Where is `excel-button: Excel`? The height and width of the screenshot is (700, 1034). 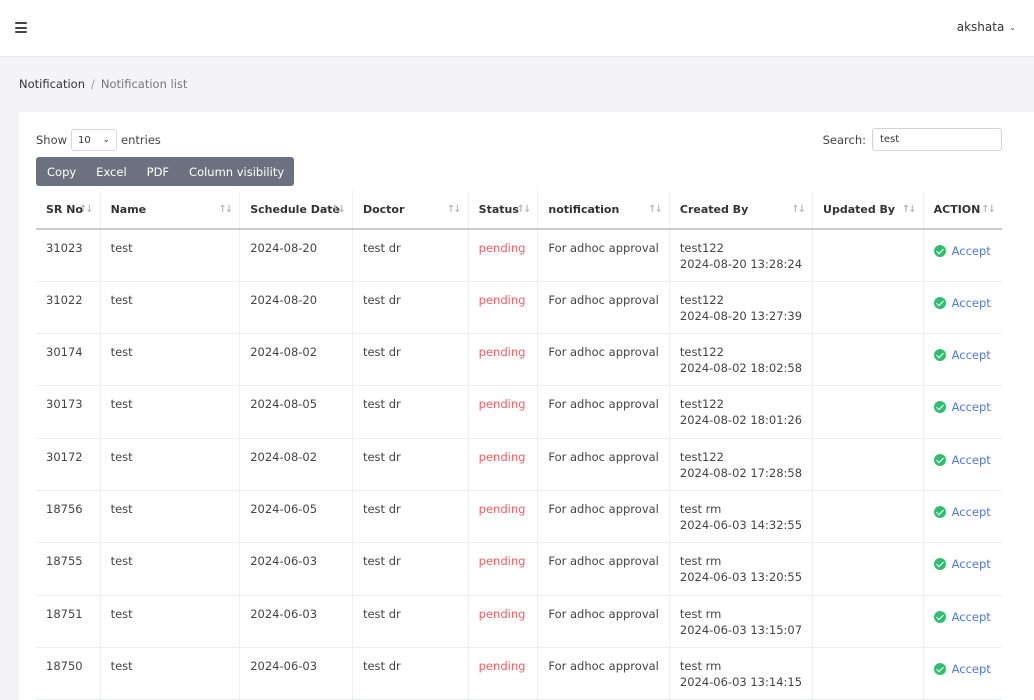
excel-button: Excel is located at coordinates (111, 171).